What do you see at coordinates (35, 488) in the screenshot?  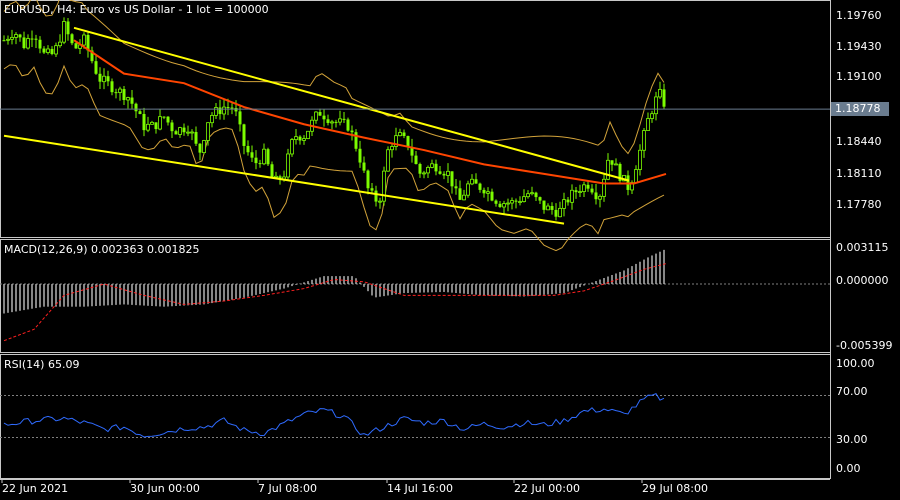 I see `time-axis-label: 22 Jun 2021` at bounding box center [35, 488].